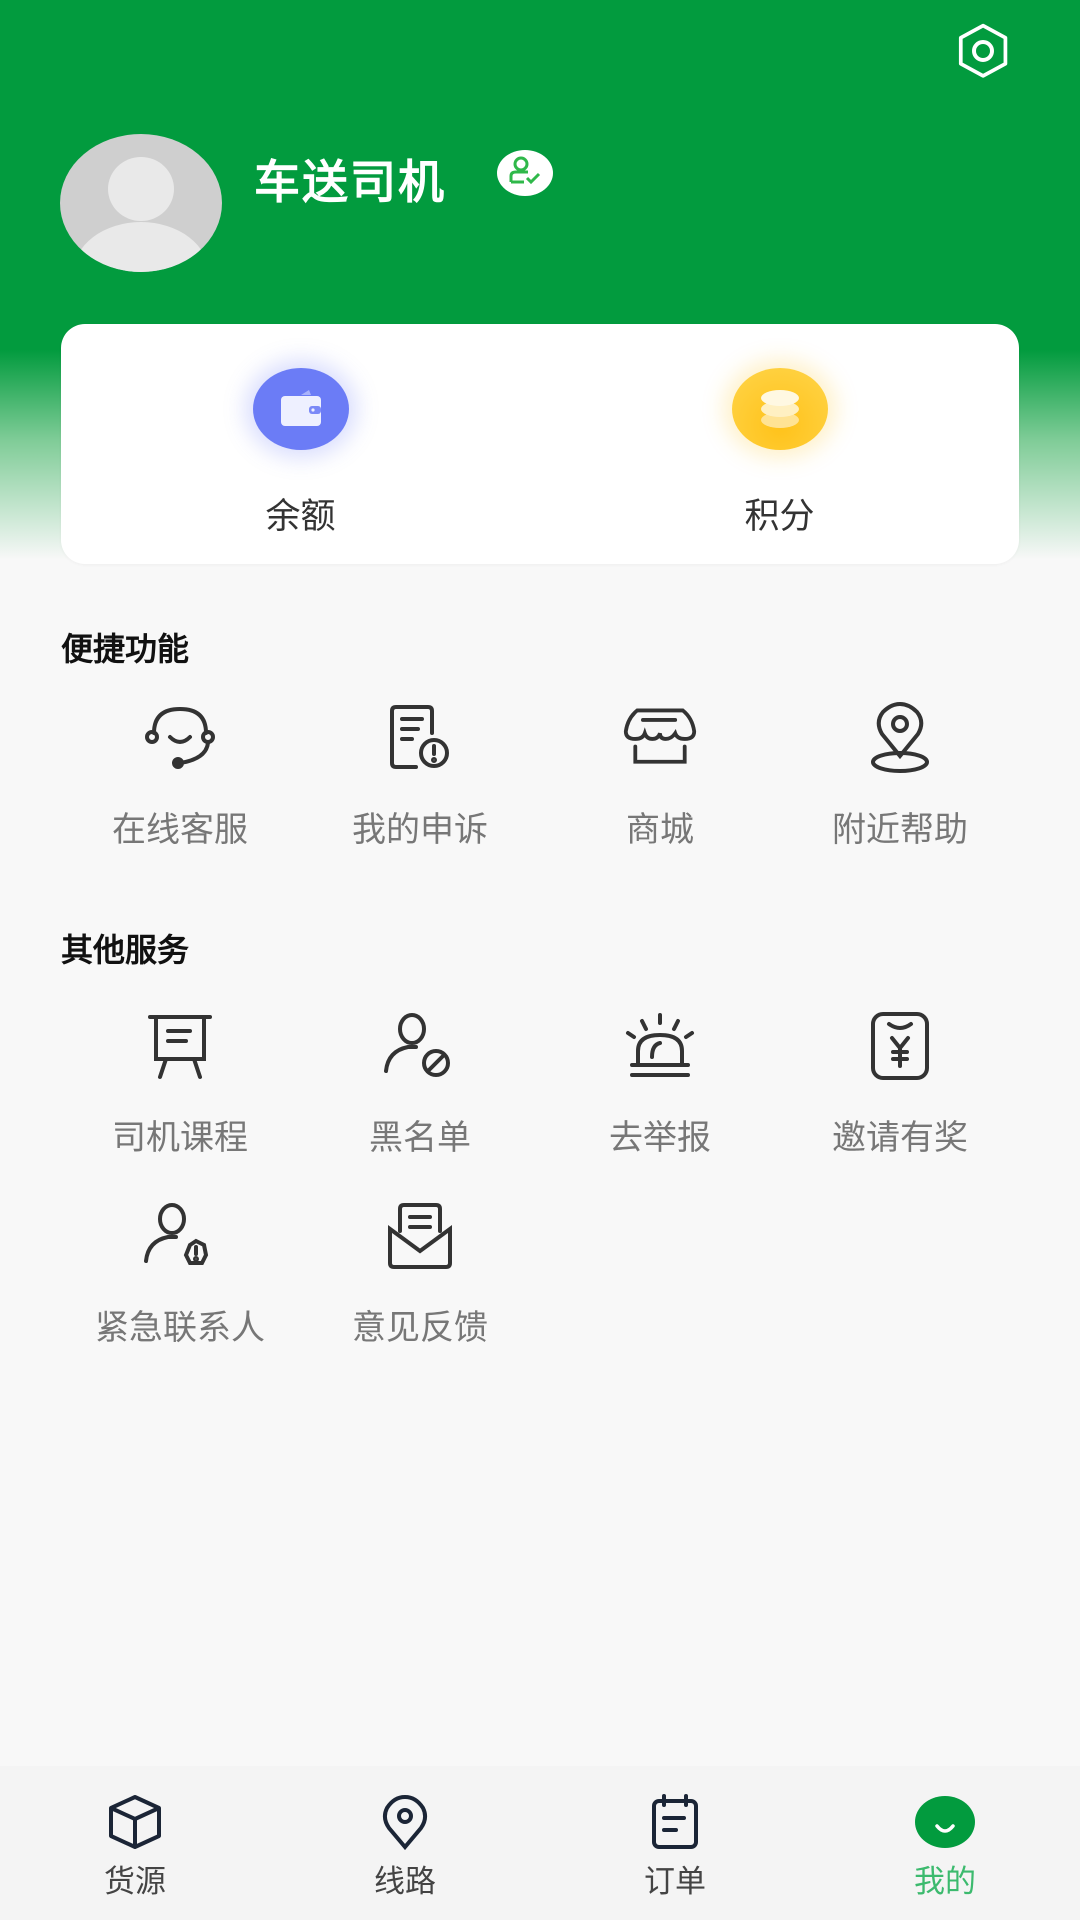 The image size is (1080, 1920). I want to click on quick-item-store: 商城, so click(660, 775).